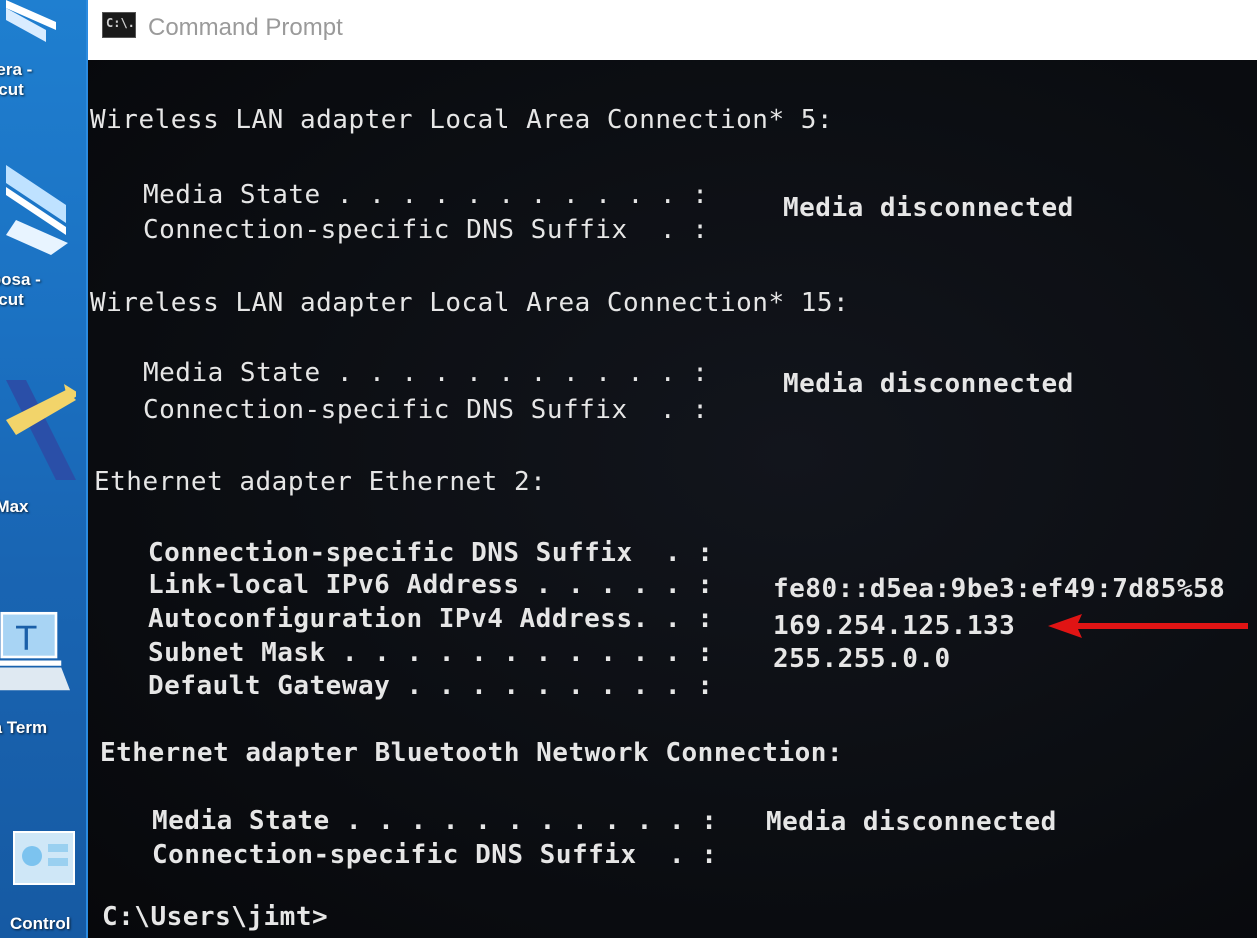 The width and height of the screenshot is (1257, 938). I want to click on fullmax-icon, so click(41, 435).